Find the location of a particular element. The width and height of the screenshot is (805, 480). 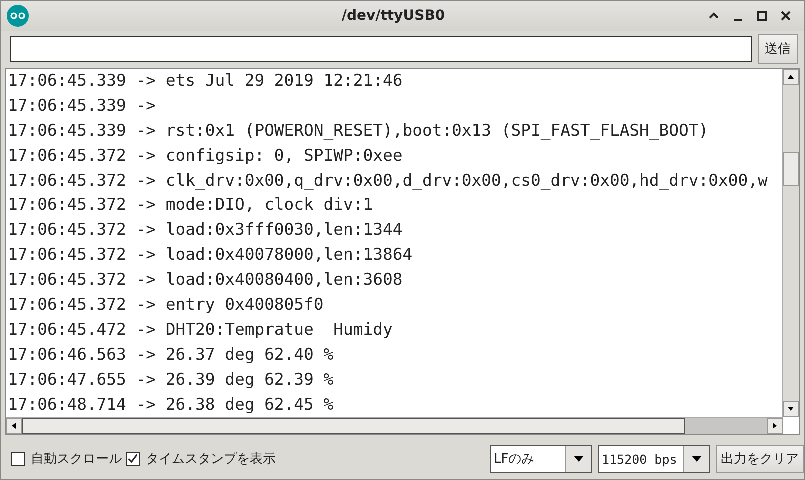

checkbox-label: タイムスタンプを表示 is located at coordinates (211, 459).